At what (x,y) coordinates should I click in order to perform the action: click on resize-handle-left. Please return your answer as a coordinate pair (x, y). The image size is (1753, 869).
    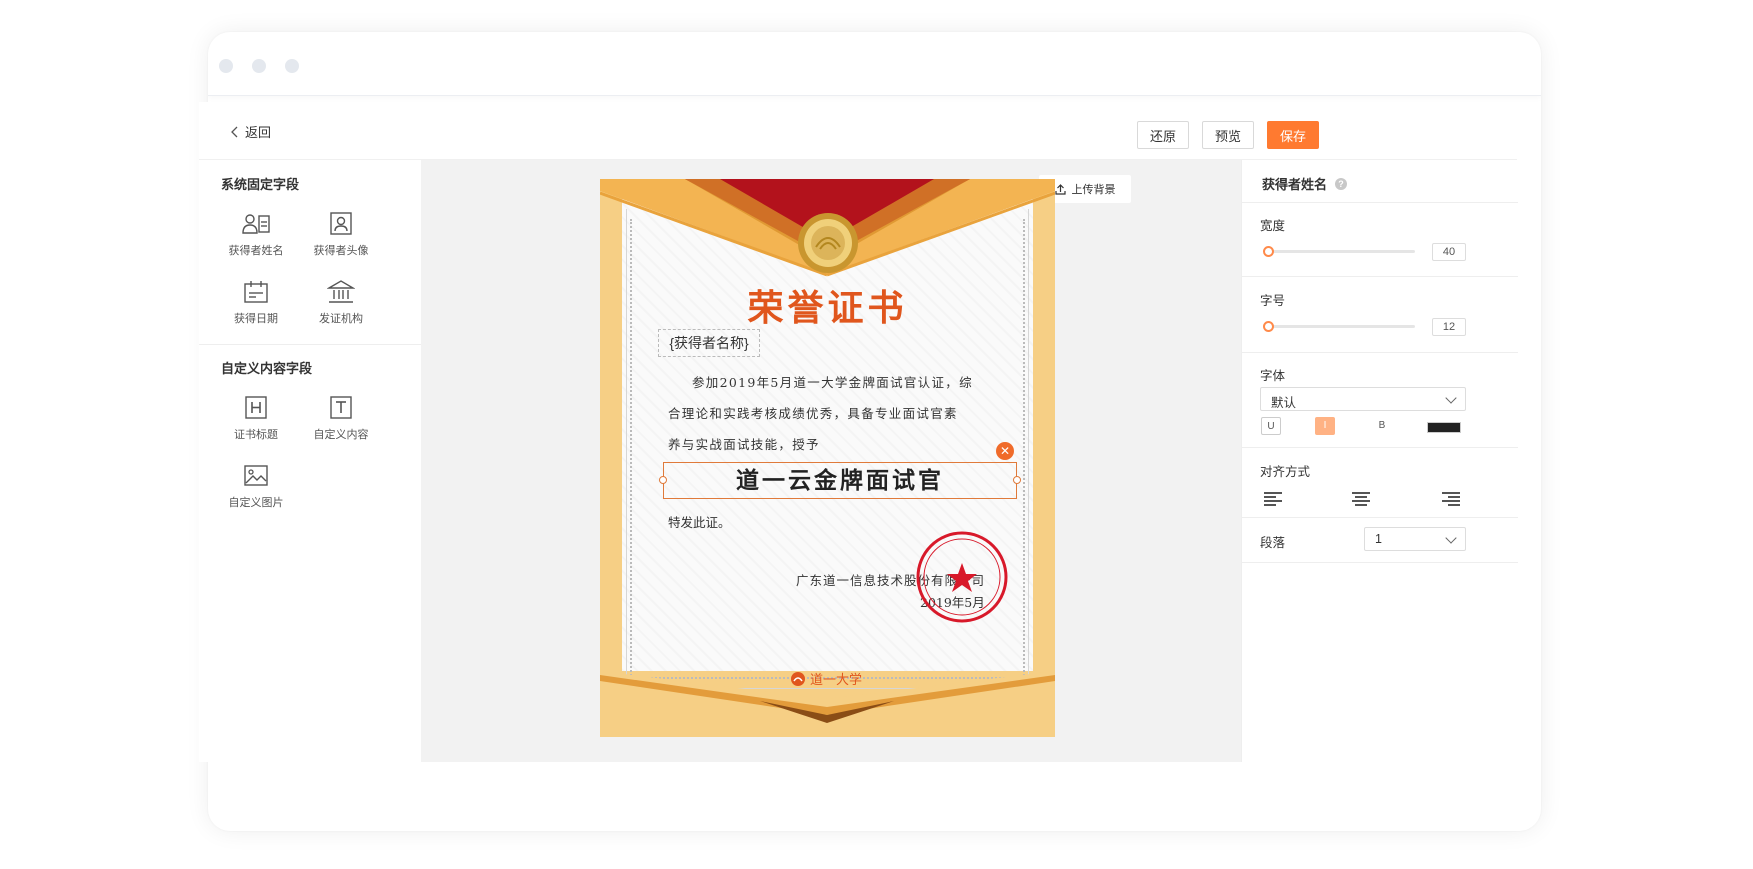
    Looking at the image, I should click on (663, 480).